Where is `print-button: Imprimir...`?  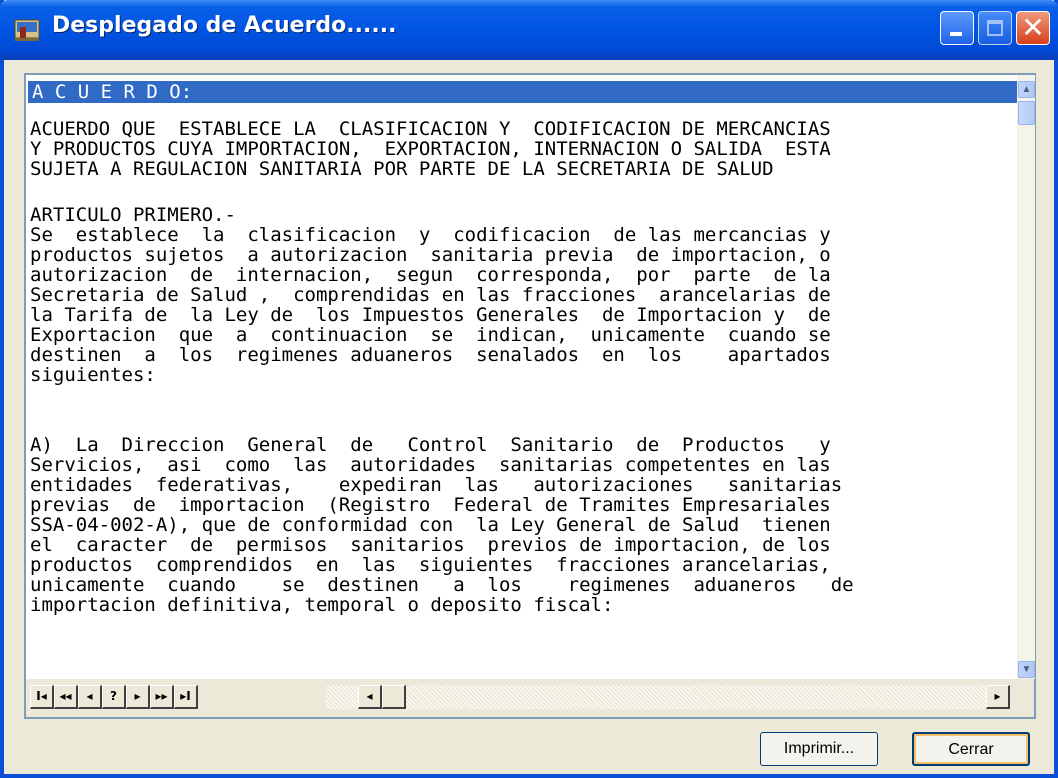
print-button: Imprimir... is located at coordinates (819, 749).